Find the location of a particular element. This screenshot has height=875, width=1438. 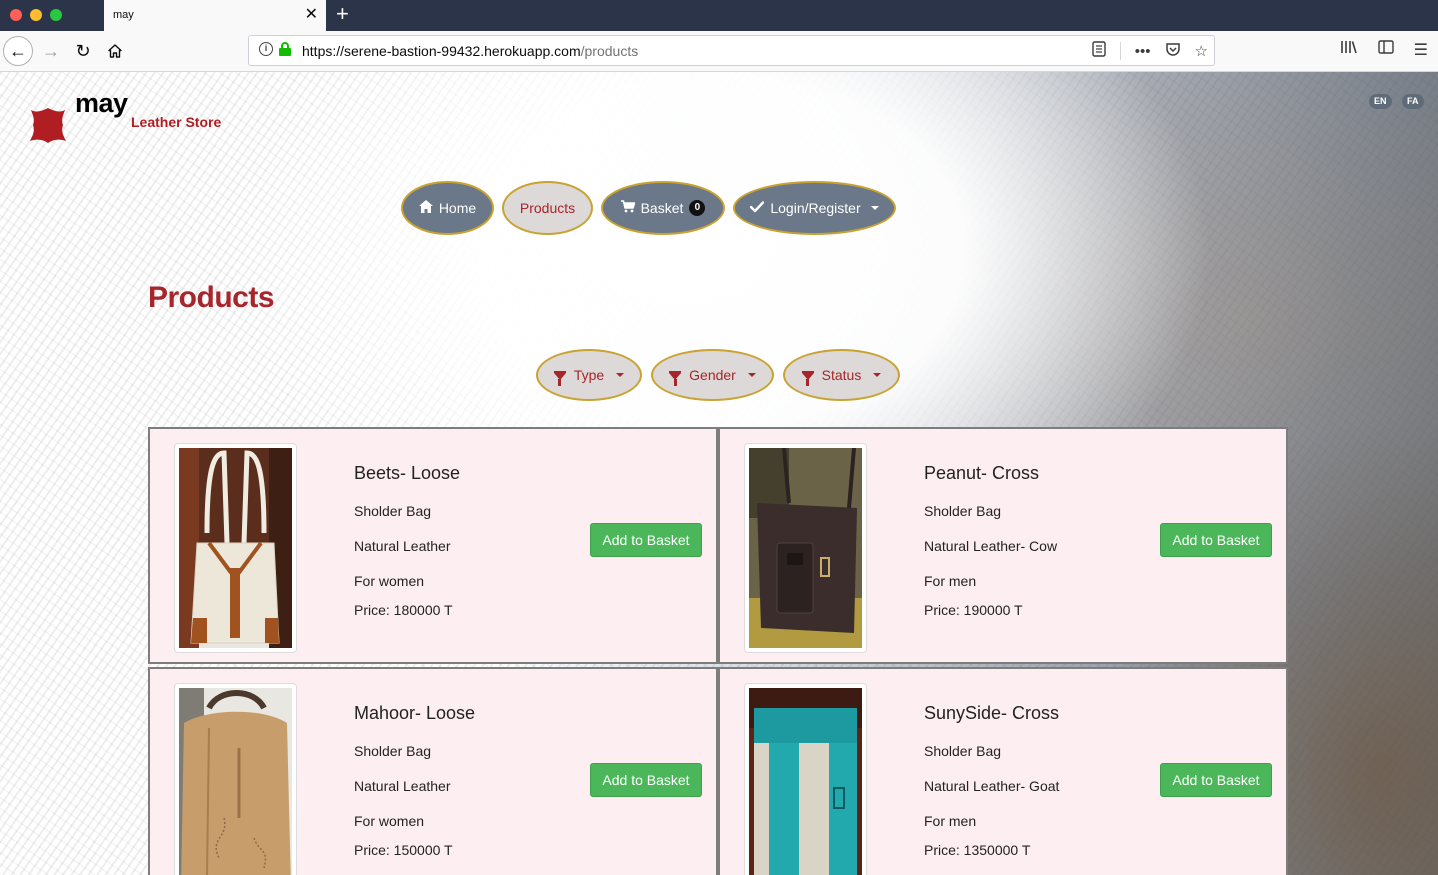

hamburger-menu-icon: ☰ is located at coordinates (1421, 50).